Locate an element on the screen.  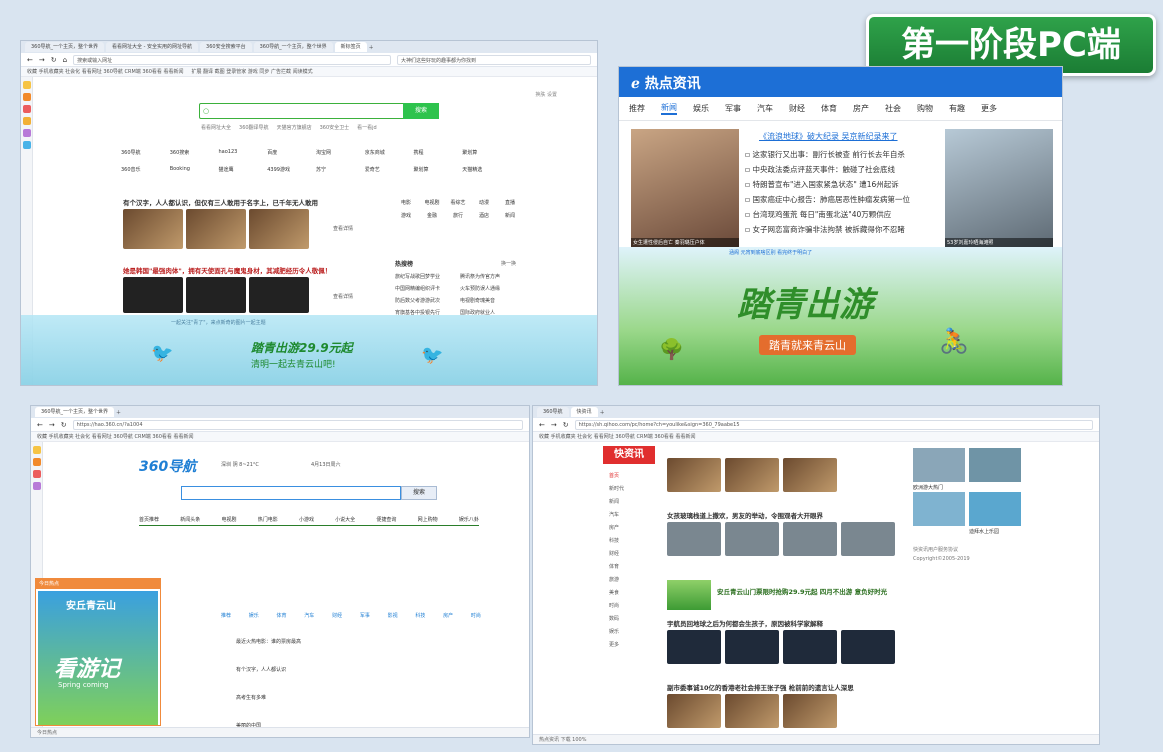
nav-item: 娱乐八卦 is located at coordinates (469, 519).